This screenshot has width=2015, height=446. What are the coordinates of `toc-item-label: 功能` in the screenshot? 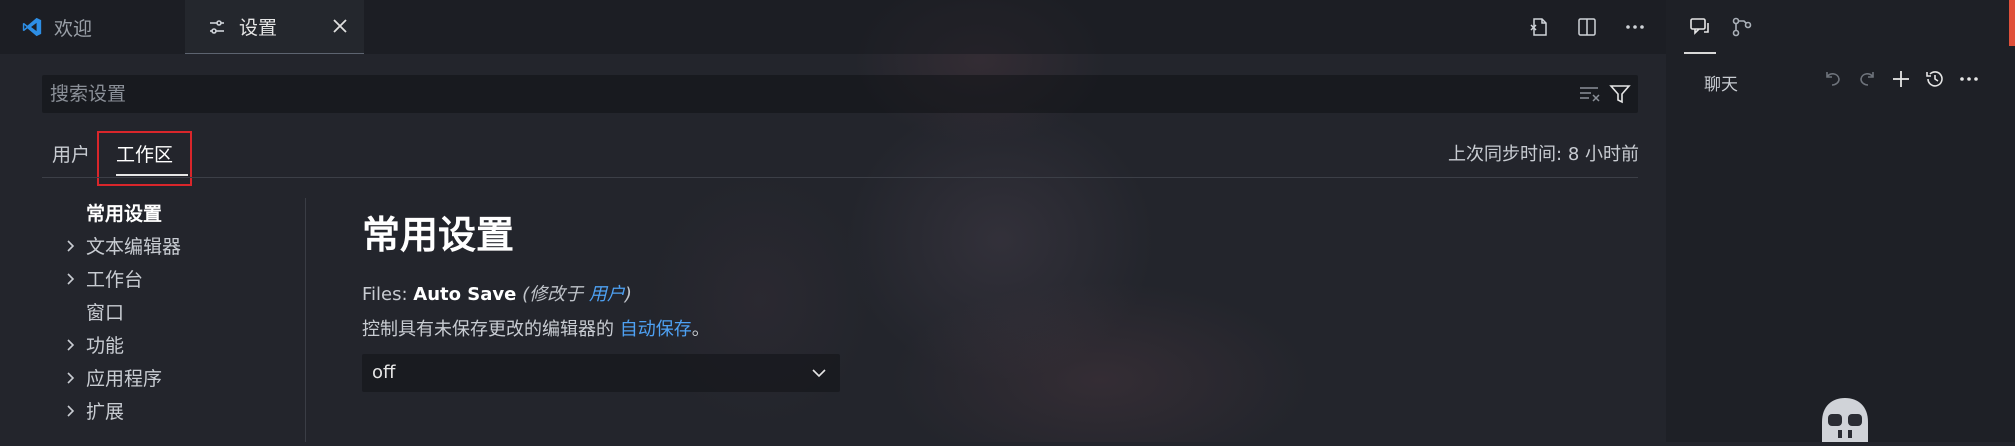 It's located at (105, 346).